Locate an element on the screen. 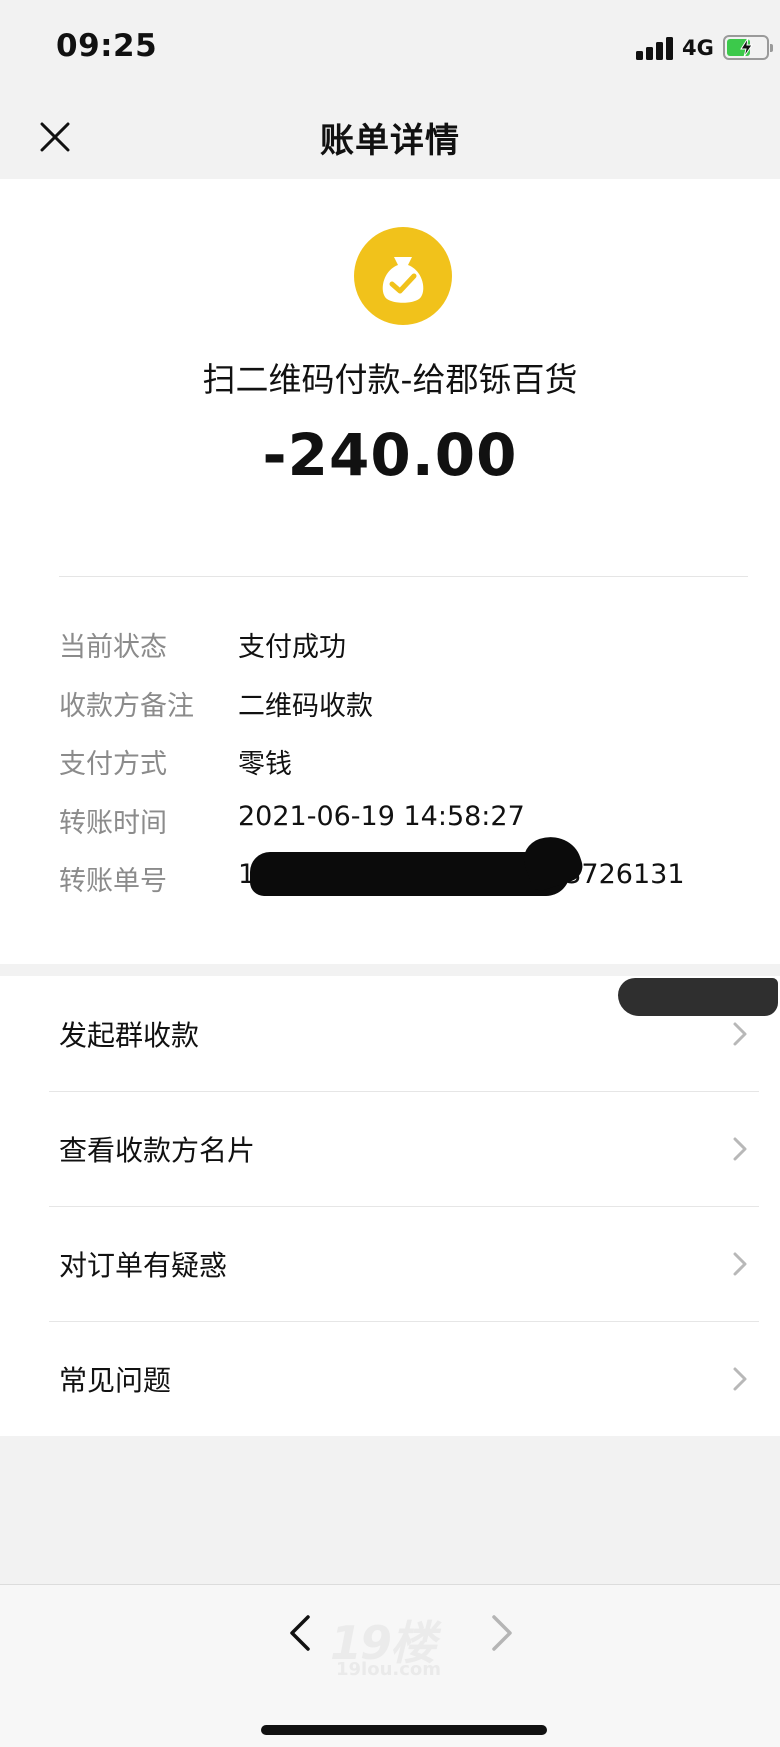 The height and width of the screenshot is (1747, 780). menu-label: 发起群收款 is located at coordinates (129, 1035).